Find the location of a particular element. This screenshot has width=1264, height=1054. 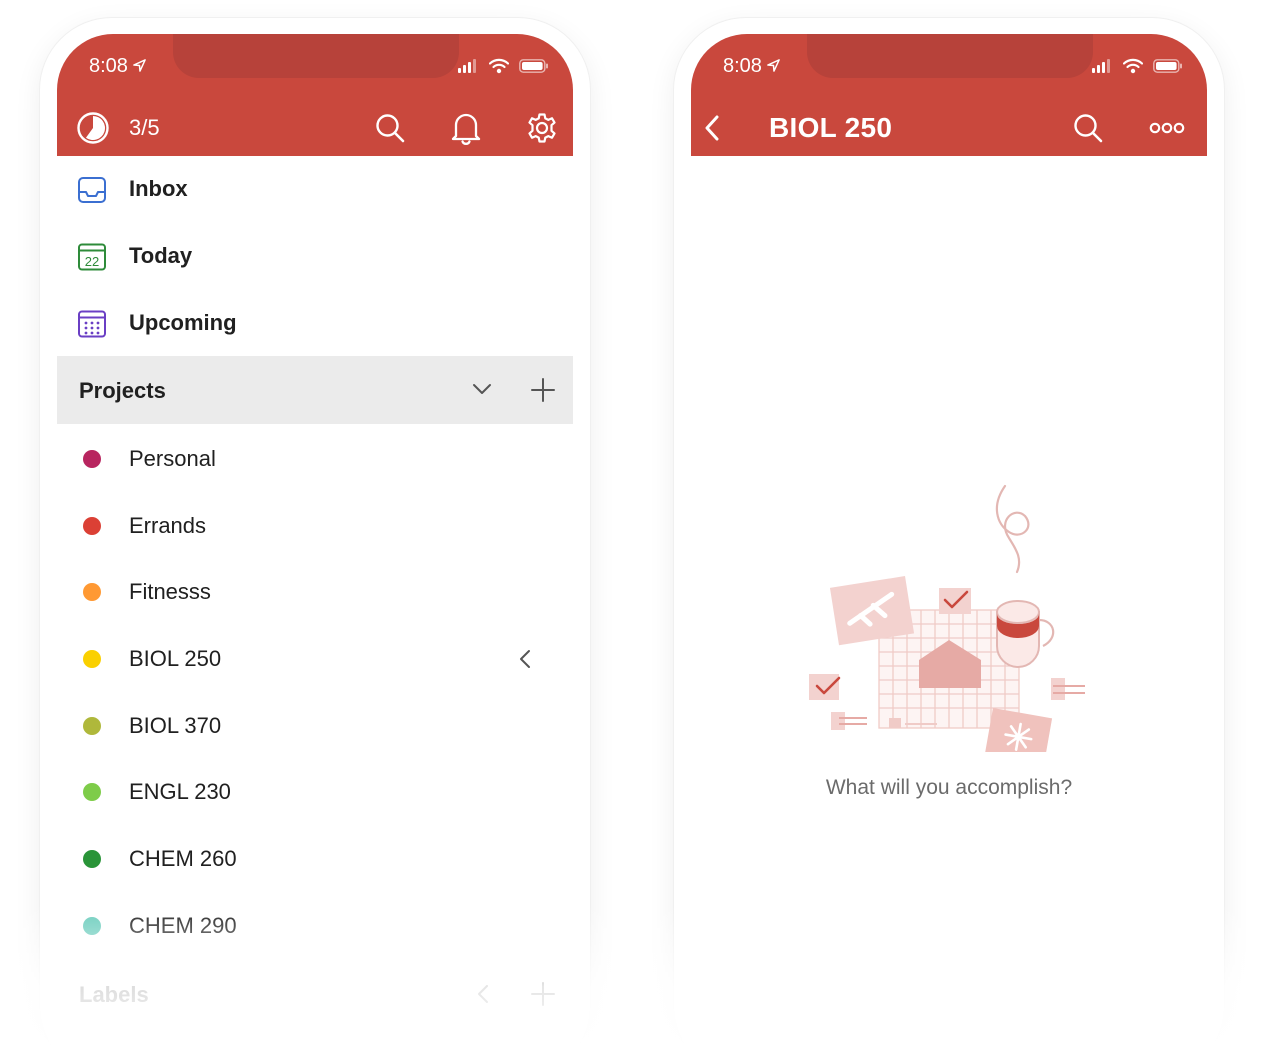

nav-item-label: Upcoming is located at coordinates (183, 322).